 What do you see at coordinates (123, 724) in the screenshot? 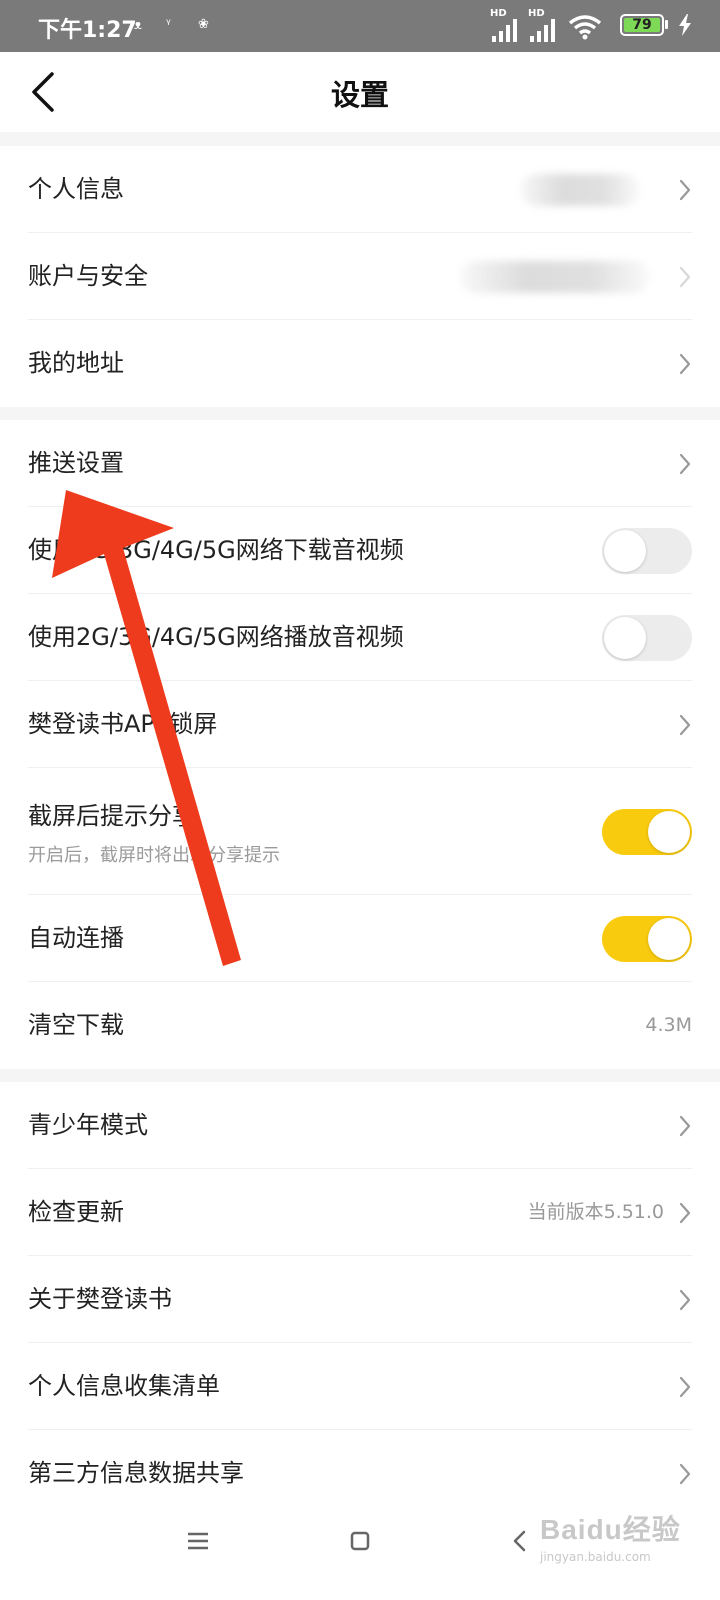
I see `row-label: 樊登读书APP锁屏` at bounding box center [123, 724].